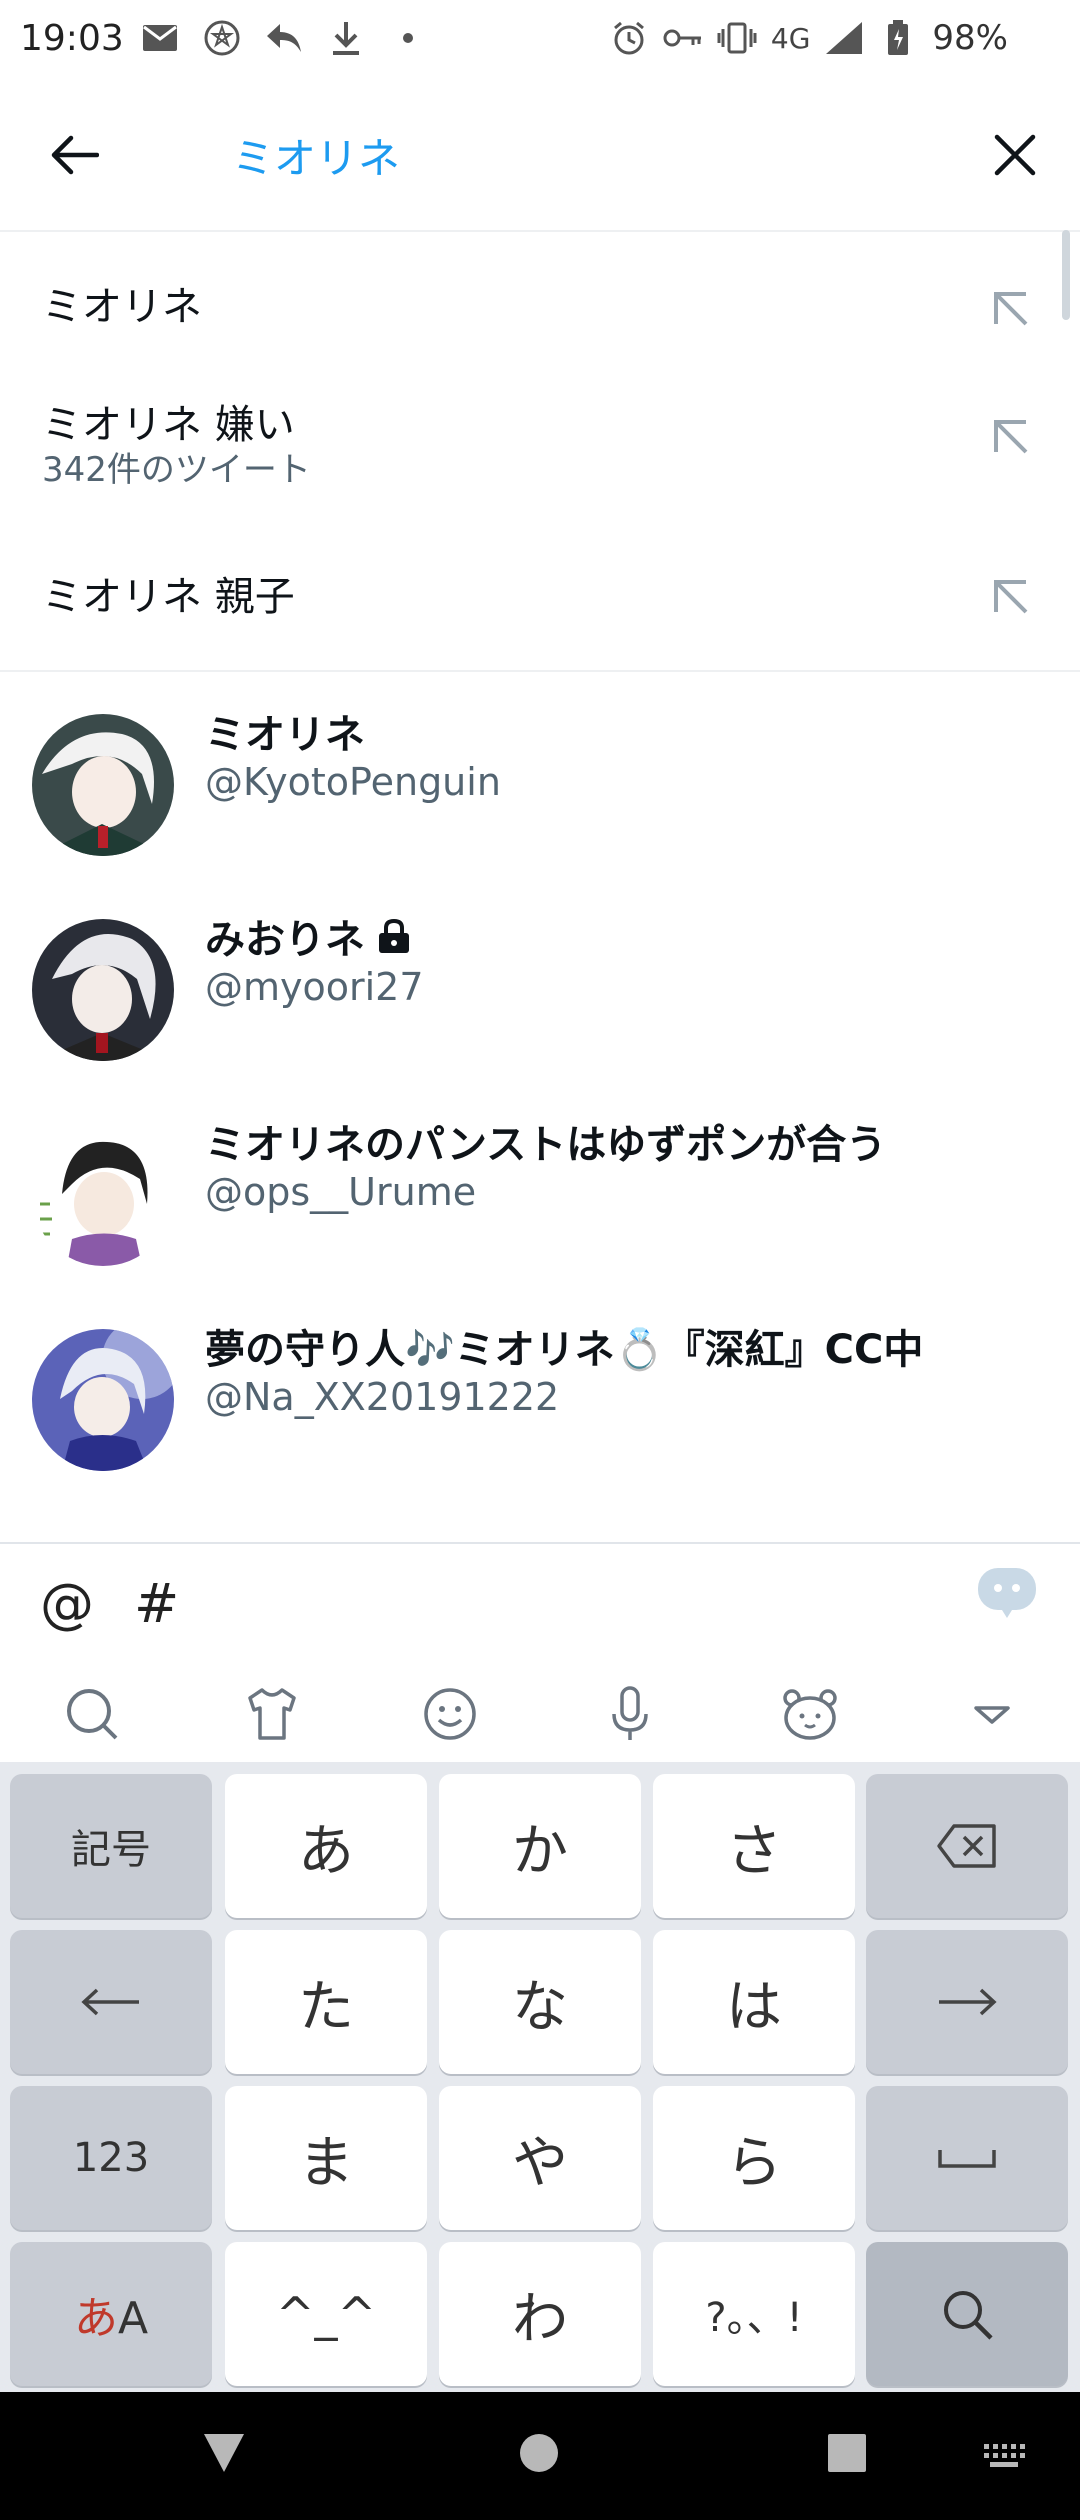 Image resolution: width=1080 pixels, height=2520 pixels. What do you see at coordinates (285, 735) in the screenshot?
I see `user-display-name: ミオリネ` at bounding box center [285, 735].